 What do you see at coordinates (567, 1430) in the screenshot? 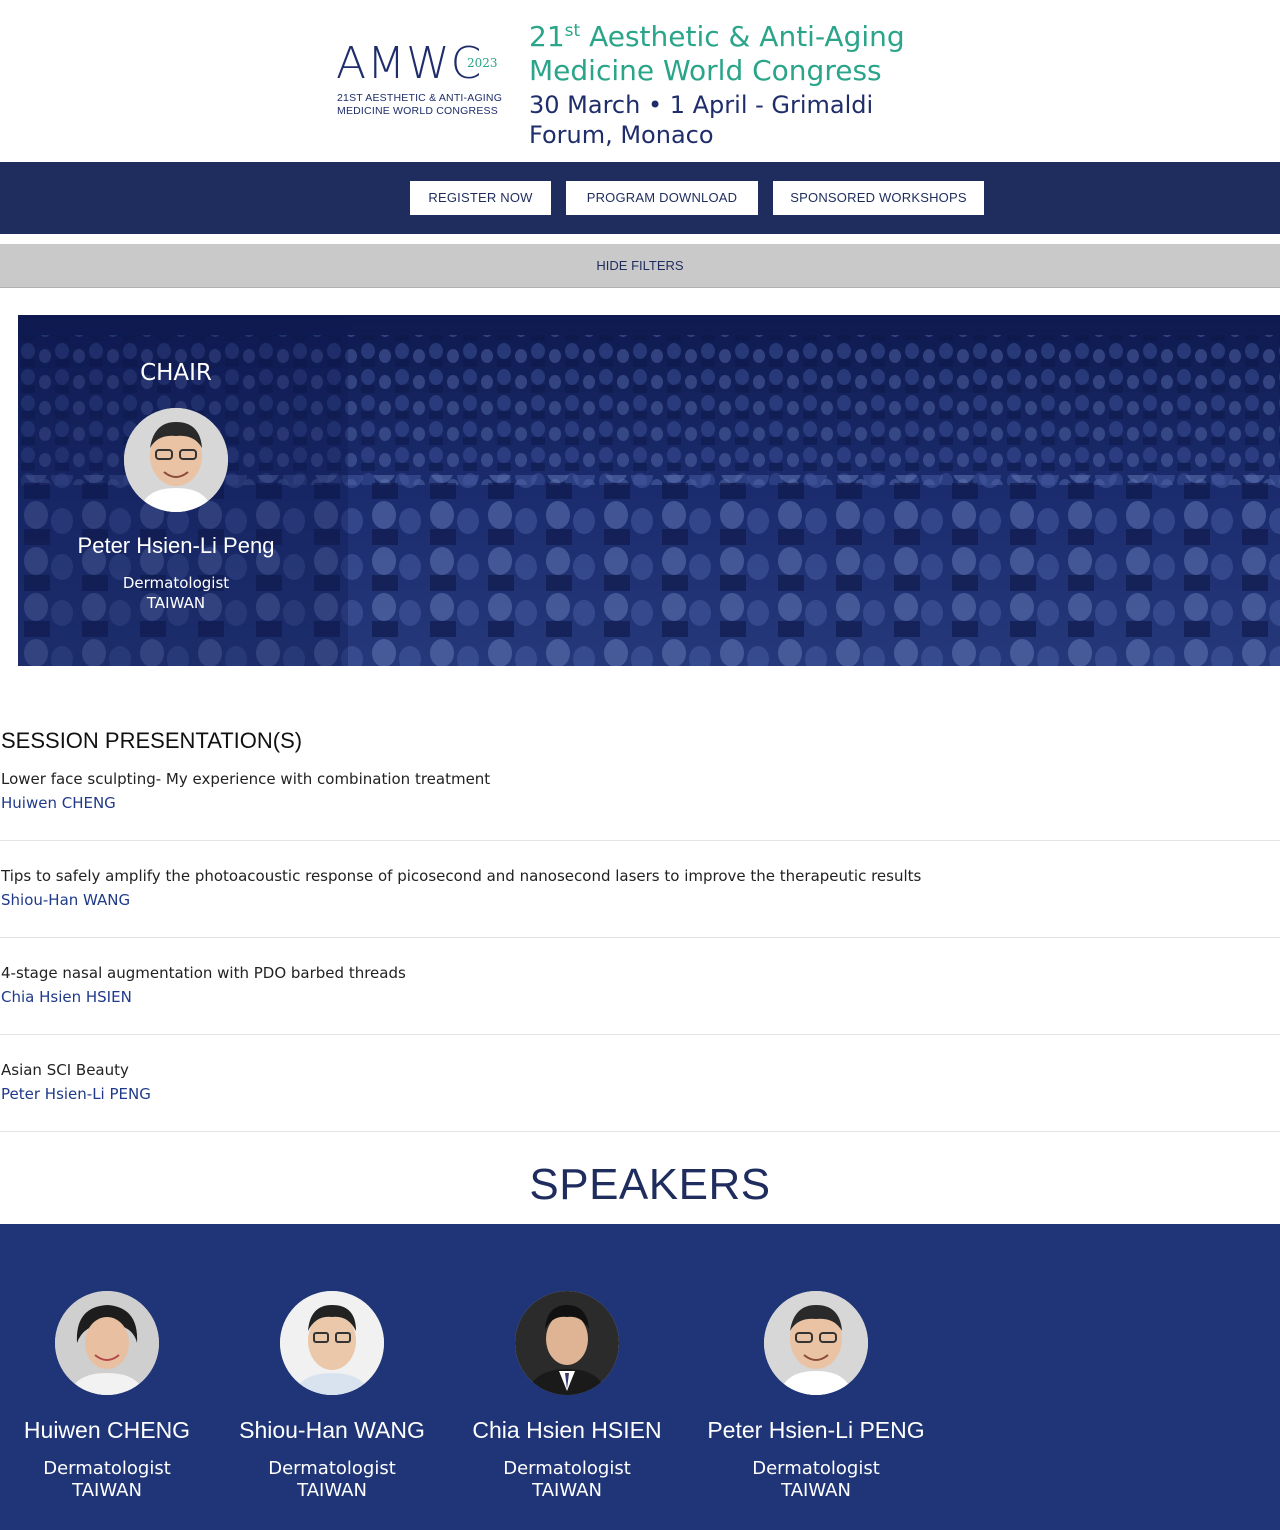
I see `speaker-name: Chia Hsien HSIEN` at bounding box center [567, 1430].